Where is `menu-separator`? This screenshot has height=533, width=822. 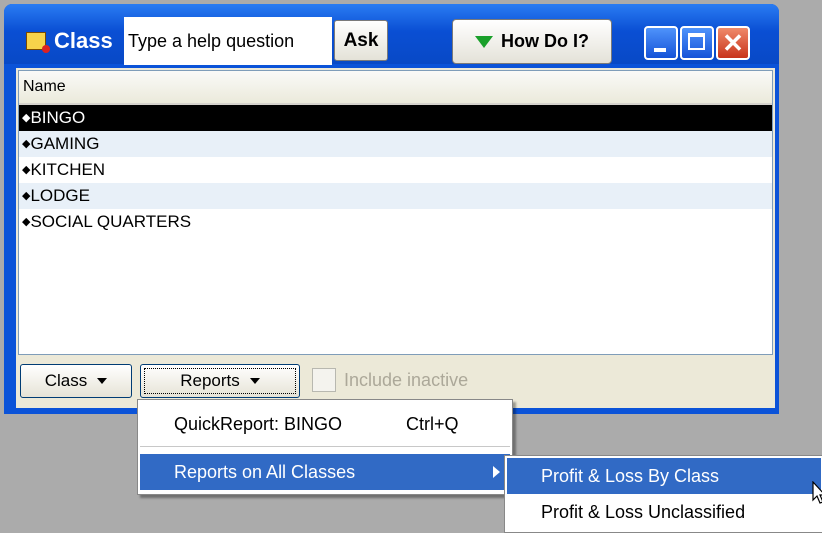
menu-separator is located at coordinates (325, 446).